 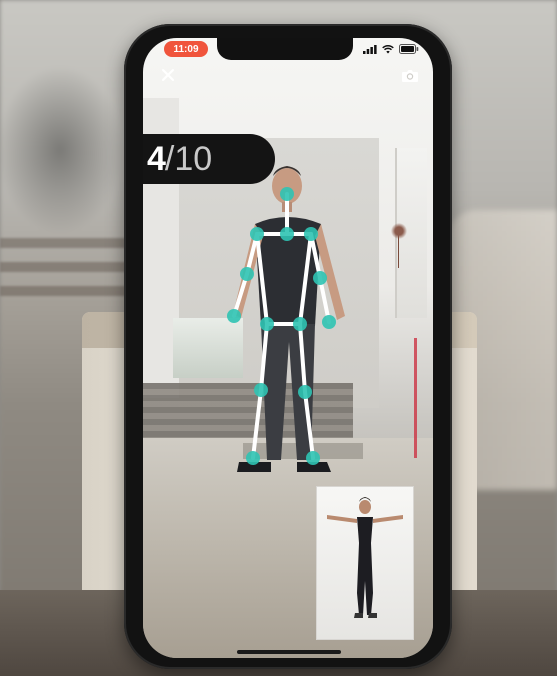 I want to click on joint-left-knee, so click(x=261, y=390).